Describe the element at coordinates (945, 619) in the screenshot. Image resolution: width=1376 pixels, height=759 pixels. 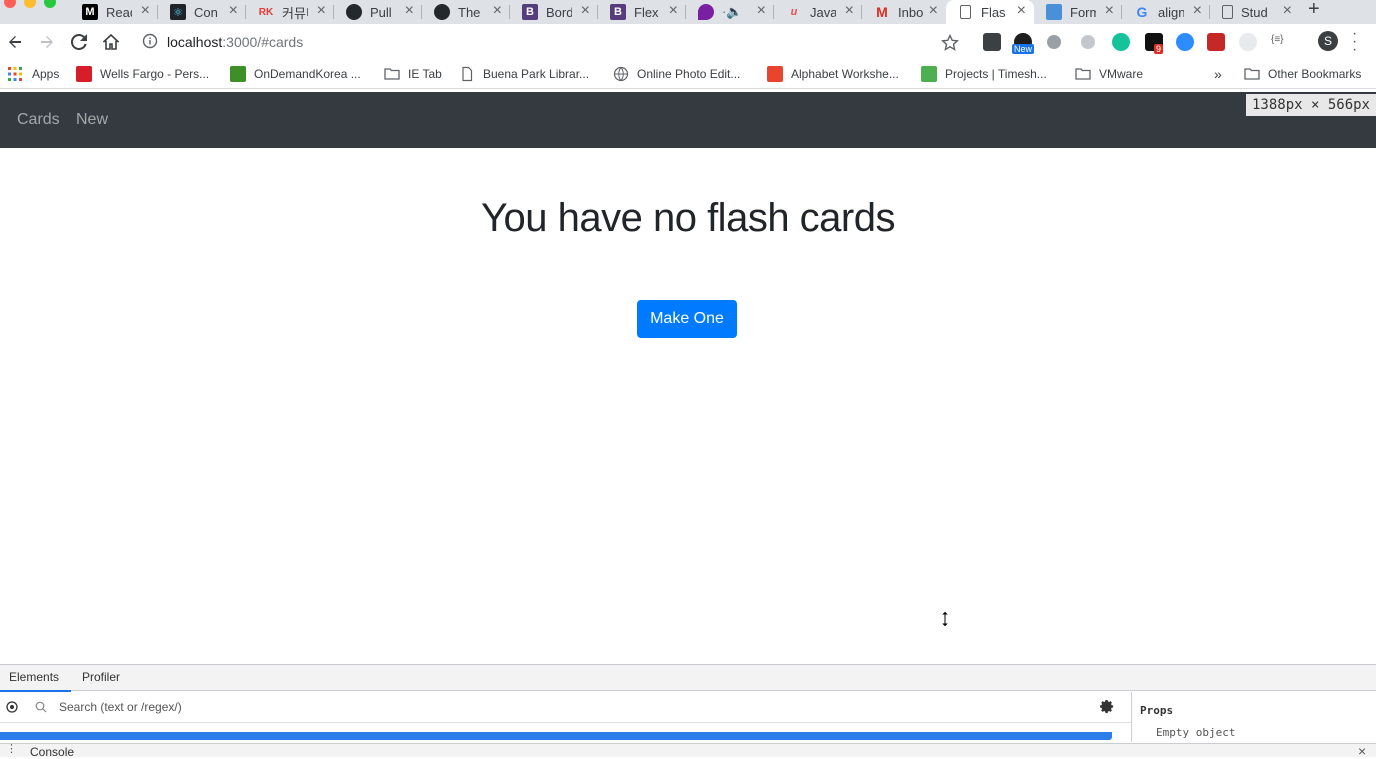
I see `resize-cursor-icon` at that location.